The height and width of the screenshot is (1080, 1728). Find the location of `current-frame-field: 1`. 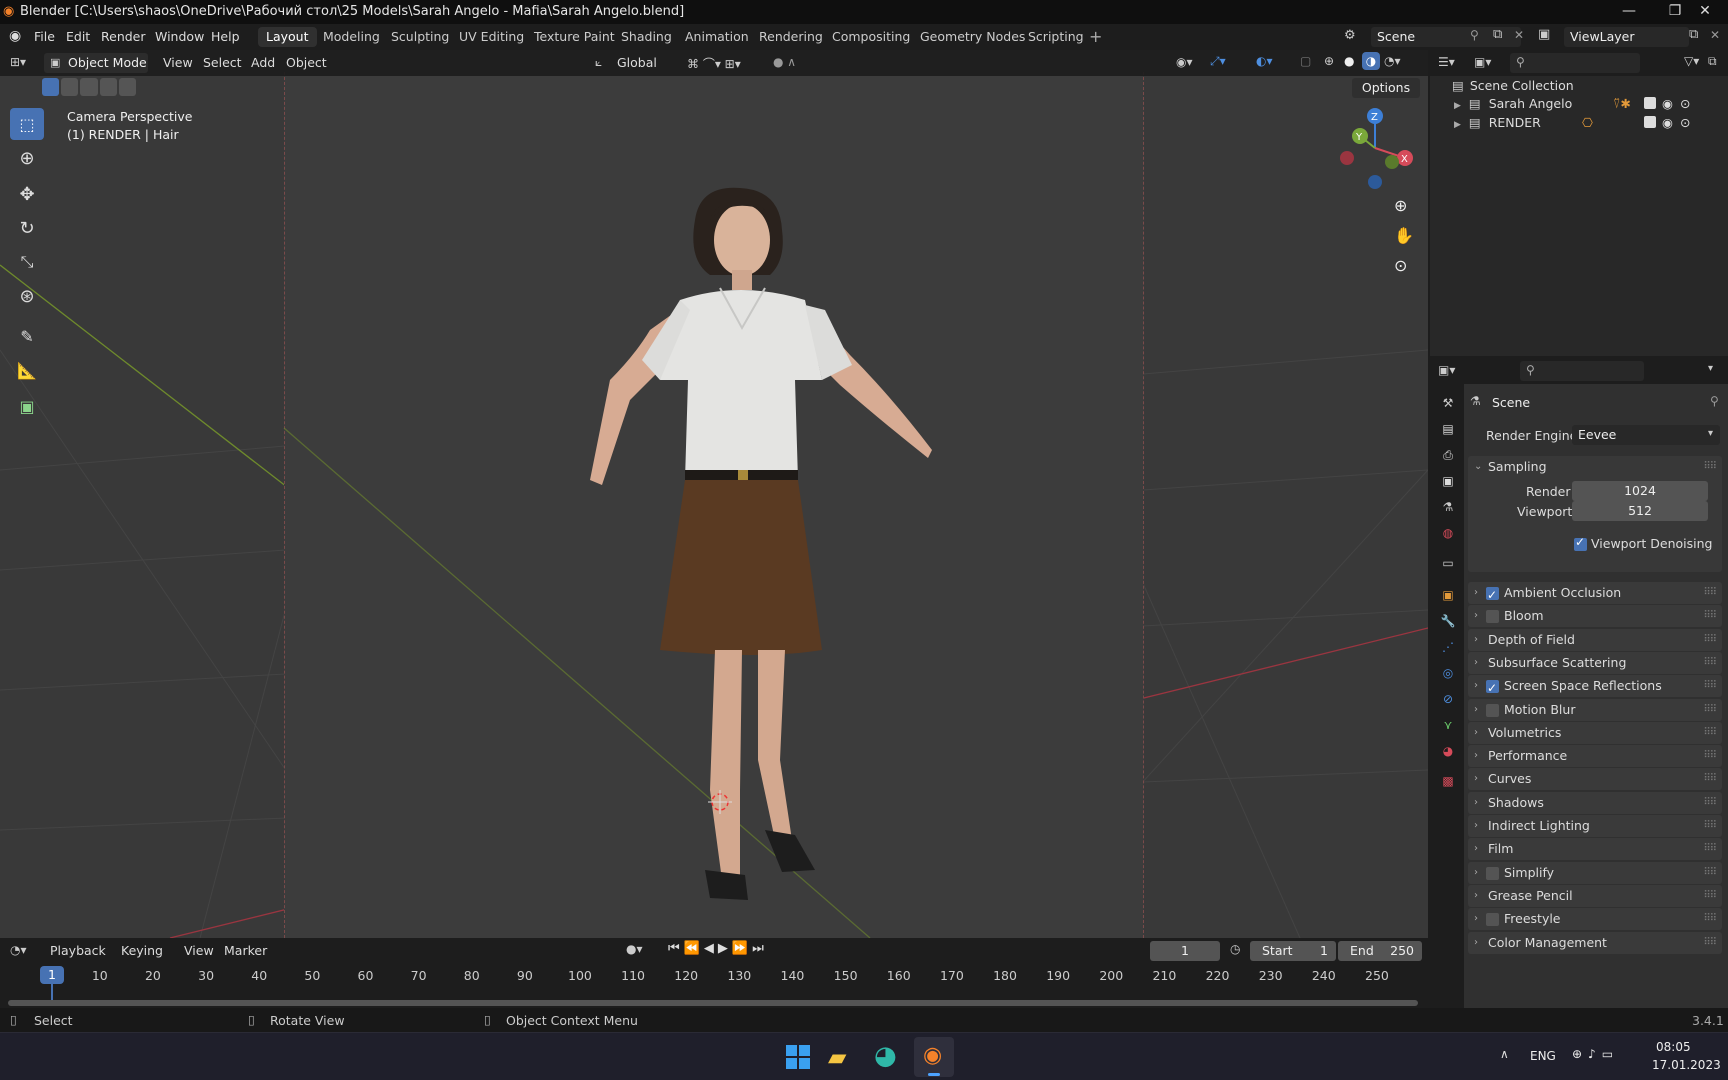

current-frame-field: 1 is located at coordinates (1185, 951).